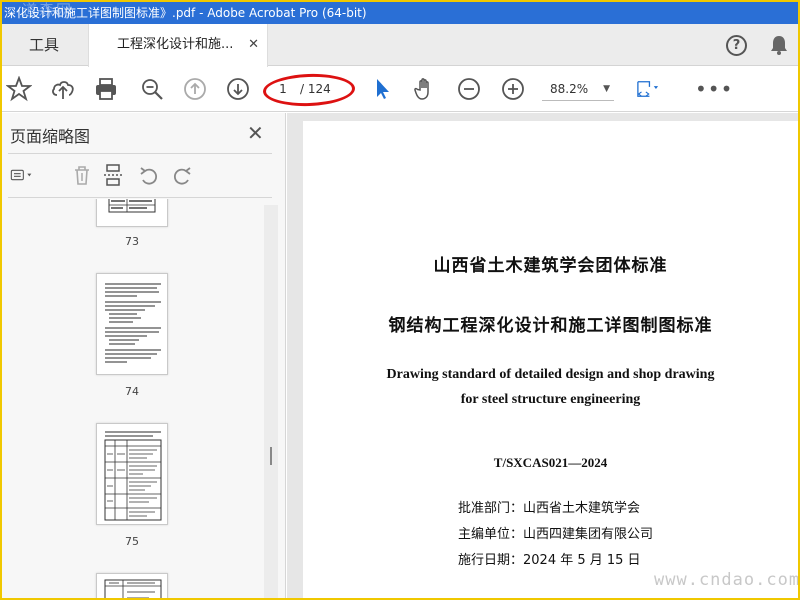 The height and width of the screenshot is (600, 800). What do you see at coordinates (271, 456) in the screenshot?
I see `scrollbar-grip` at bounding box center [271, 456].